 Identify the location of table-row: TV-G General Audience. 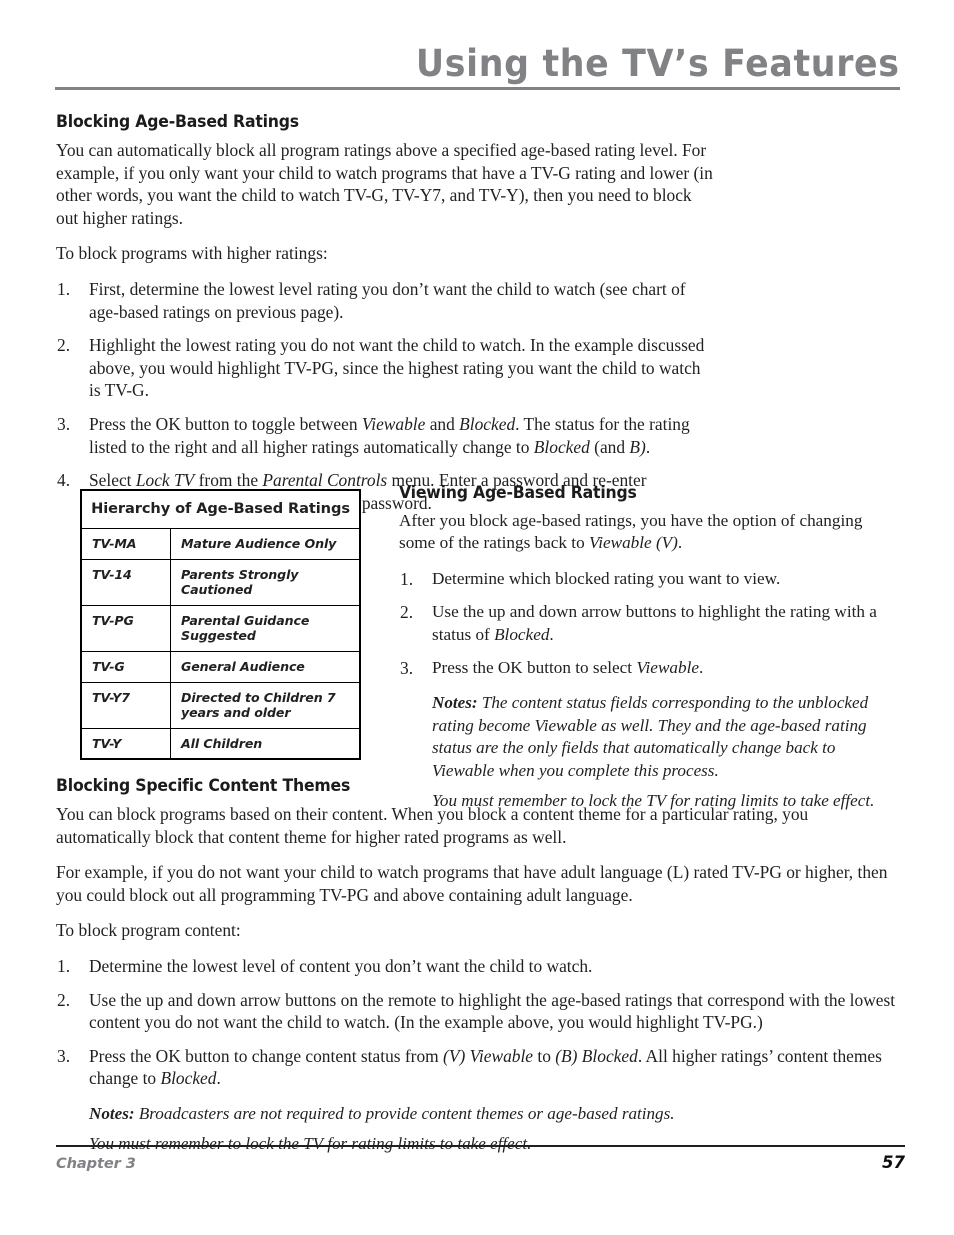
(220, 666).